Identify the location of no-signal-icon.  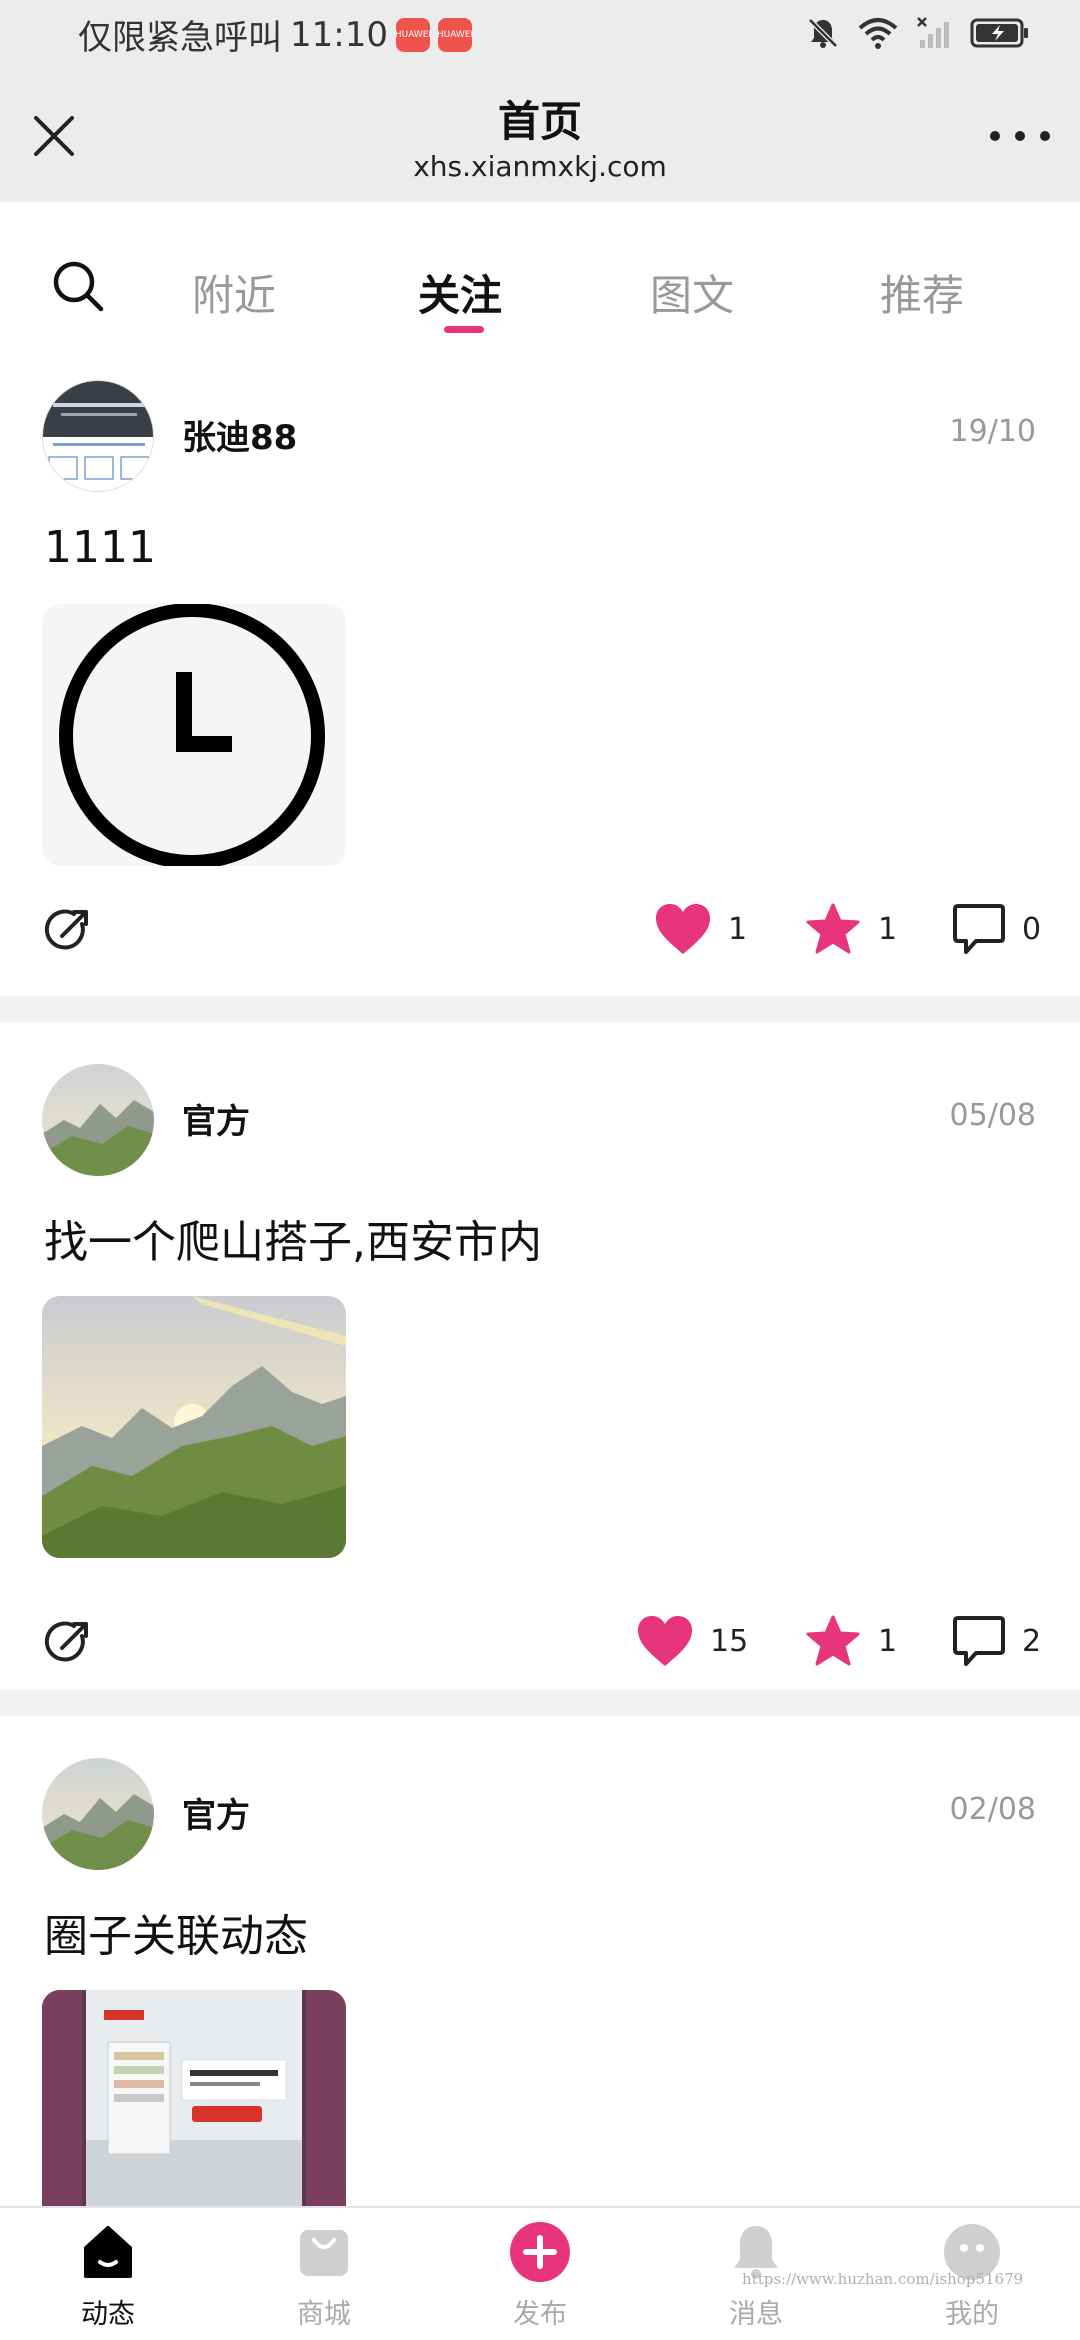
(933, 32).